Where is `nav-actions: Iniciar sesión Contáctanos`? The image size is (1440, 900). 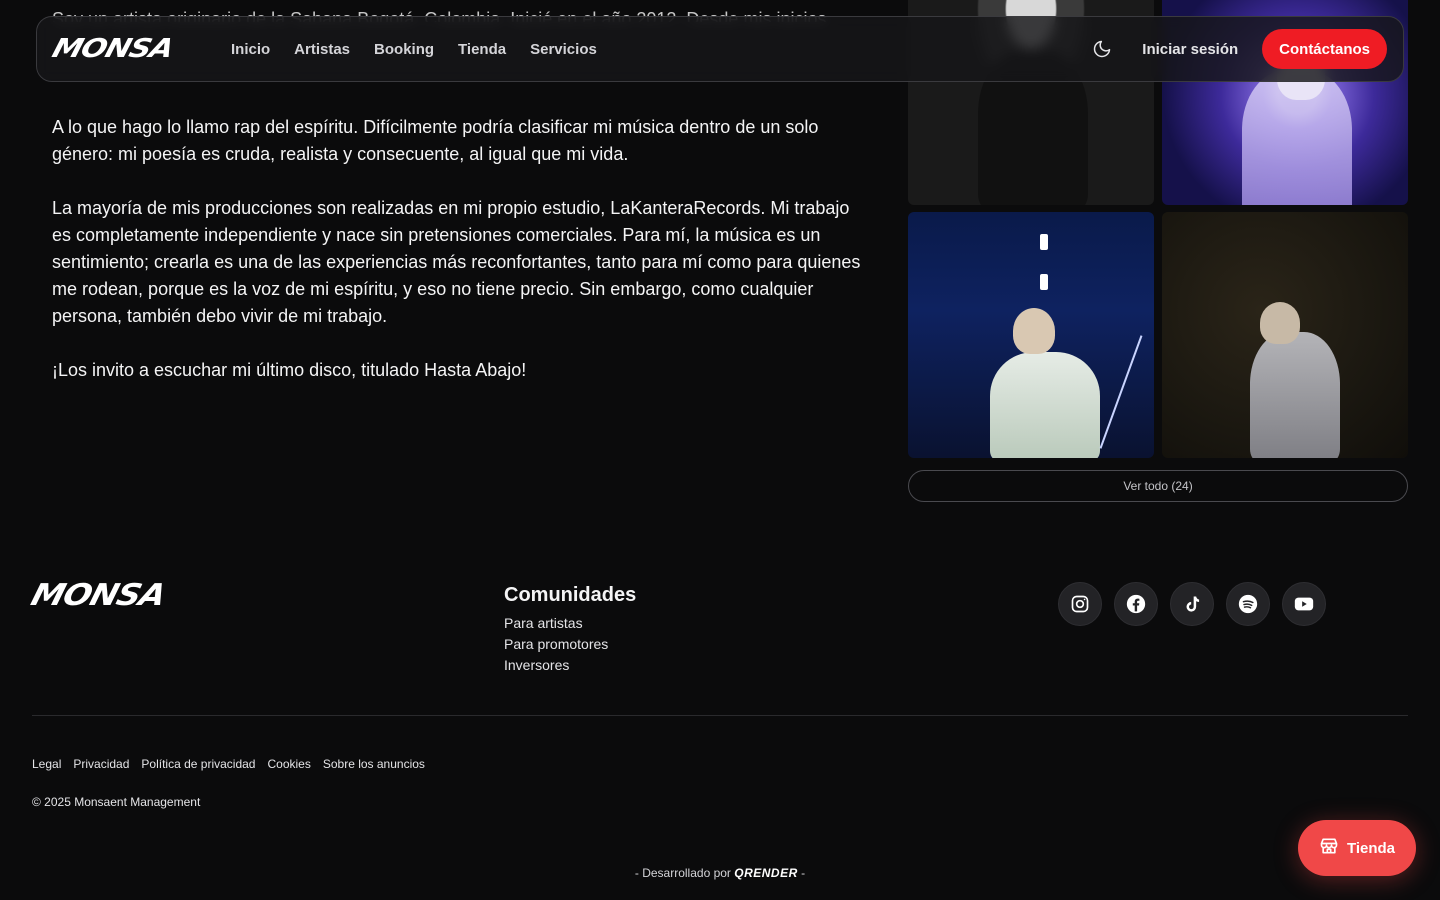 nav-actions: Iniciar sesión Contáctanos is located at coordinates (1235, 49).